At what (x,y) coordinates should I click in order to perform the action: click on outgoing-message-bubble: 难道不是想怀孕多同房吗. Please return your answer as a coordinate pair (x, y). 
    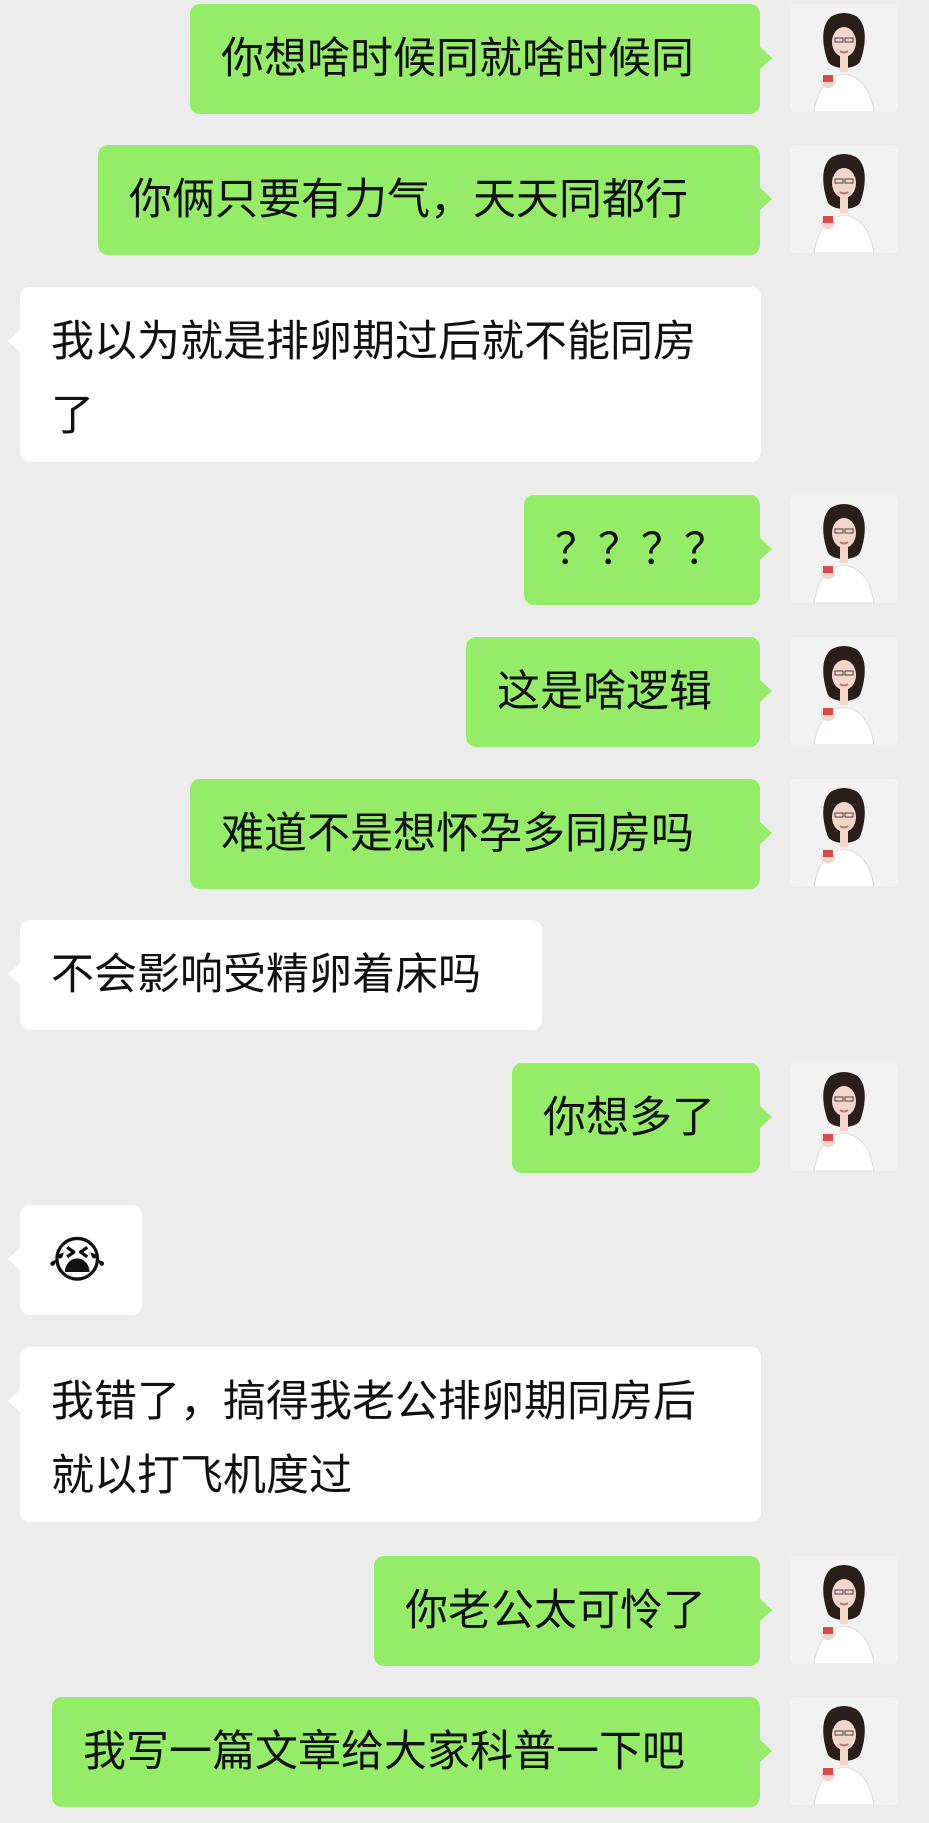
    Looking at the image, I should click on (481, 834).